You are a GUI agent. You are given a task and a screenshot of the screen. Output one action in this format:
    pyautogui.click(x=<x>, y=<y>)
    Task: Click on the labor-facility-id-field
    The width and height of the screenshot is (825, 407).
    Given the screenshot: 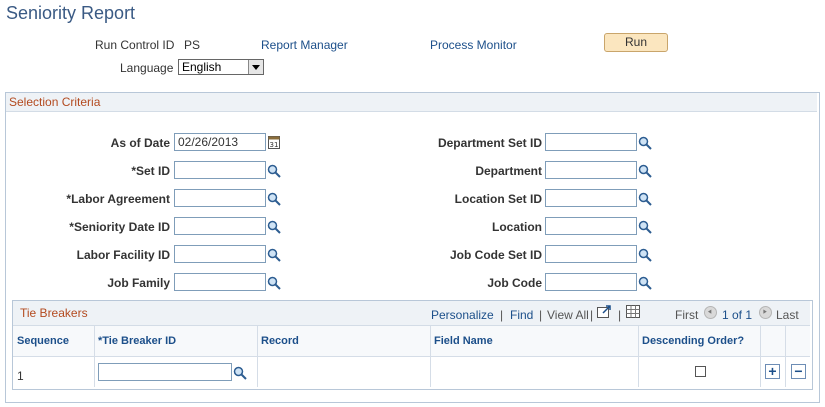 What is the action you would take?
    pyautogui.click(x=220, y=254)
    